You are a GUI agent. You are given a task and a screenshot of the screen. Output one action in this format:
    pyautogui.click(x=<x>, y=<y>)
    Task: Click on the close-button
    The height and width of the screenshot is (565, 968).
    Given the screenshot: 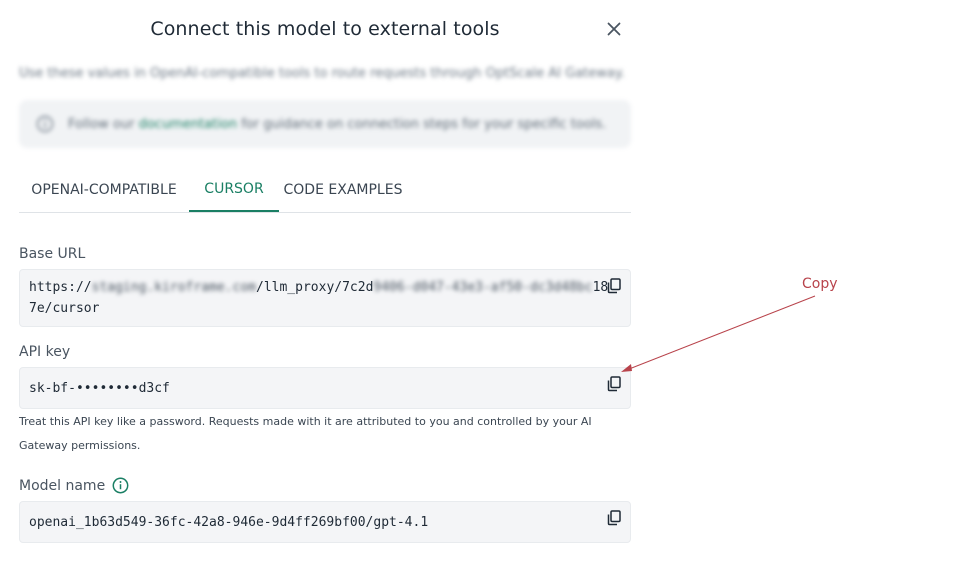 What is the action you would take?
    pyautogui.click(x=614, y=29)
    